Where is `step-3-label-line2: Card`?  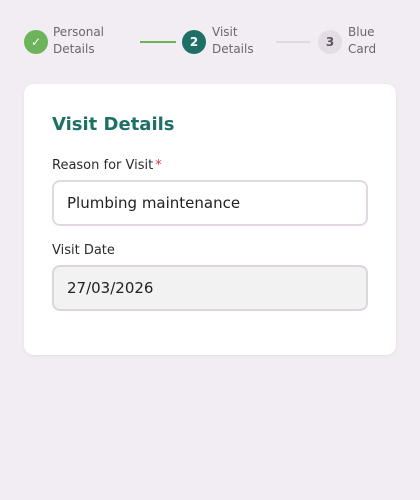
step-3-label-line2: Card is located at coordinates (362, 49).